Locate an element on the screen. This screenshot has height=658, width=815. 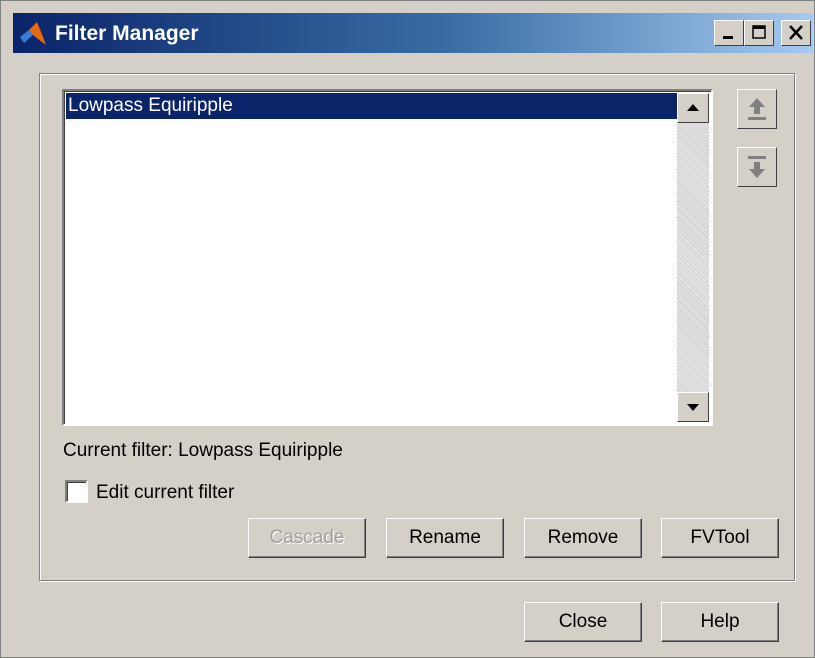
fvtool-button: FVTool is located at coordinates (720, 538).